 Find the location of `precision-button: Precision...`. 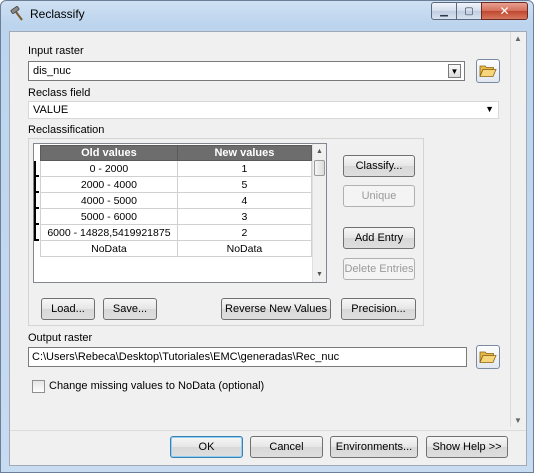

precision-button: Precision... is located at coordinates (378, 309).